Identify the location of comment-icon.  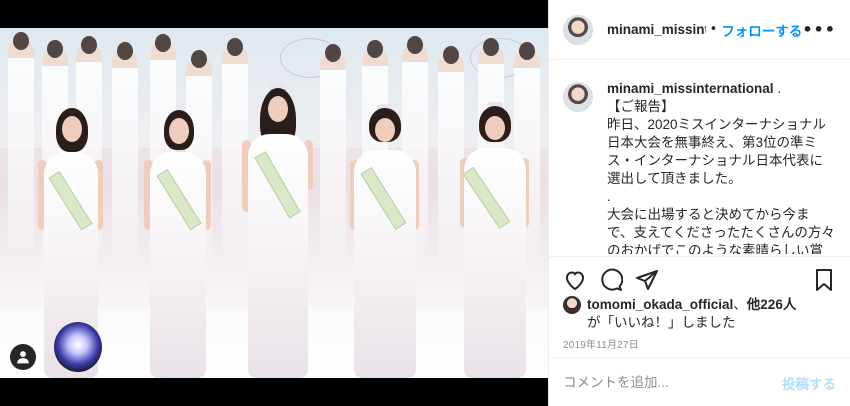
(611, 280).